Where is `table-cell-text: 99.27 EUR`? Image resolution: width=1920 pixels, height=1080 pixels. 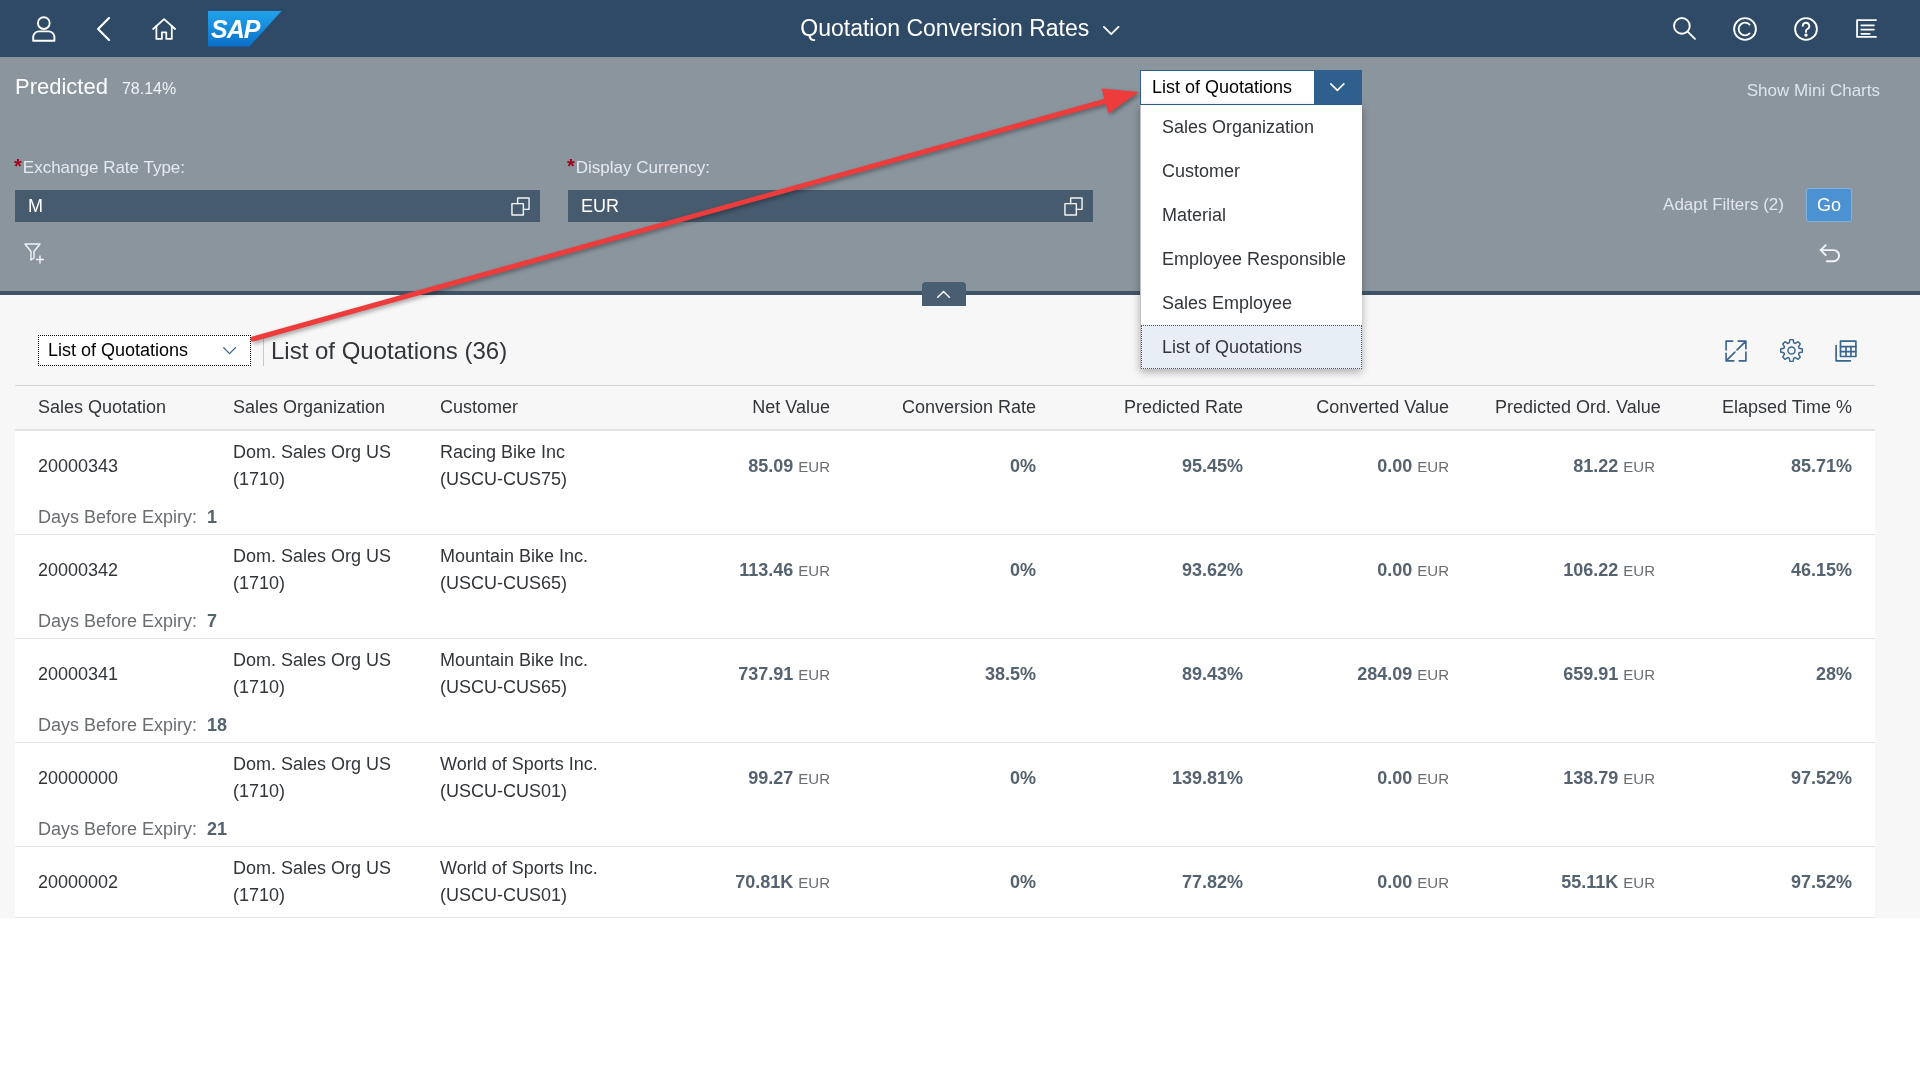
table-cell-text: 99.27 EUR is located at coordinates (789, 778).